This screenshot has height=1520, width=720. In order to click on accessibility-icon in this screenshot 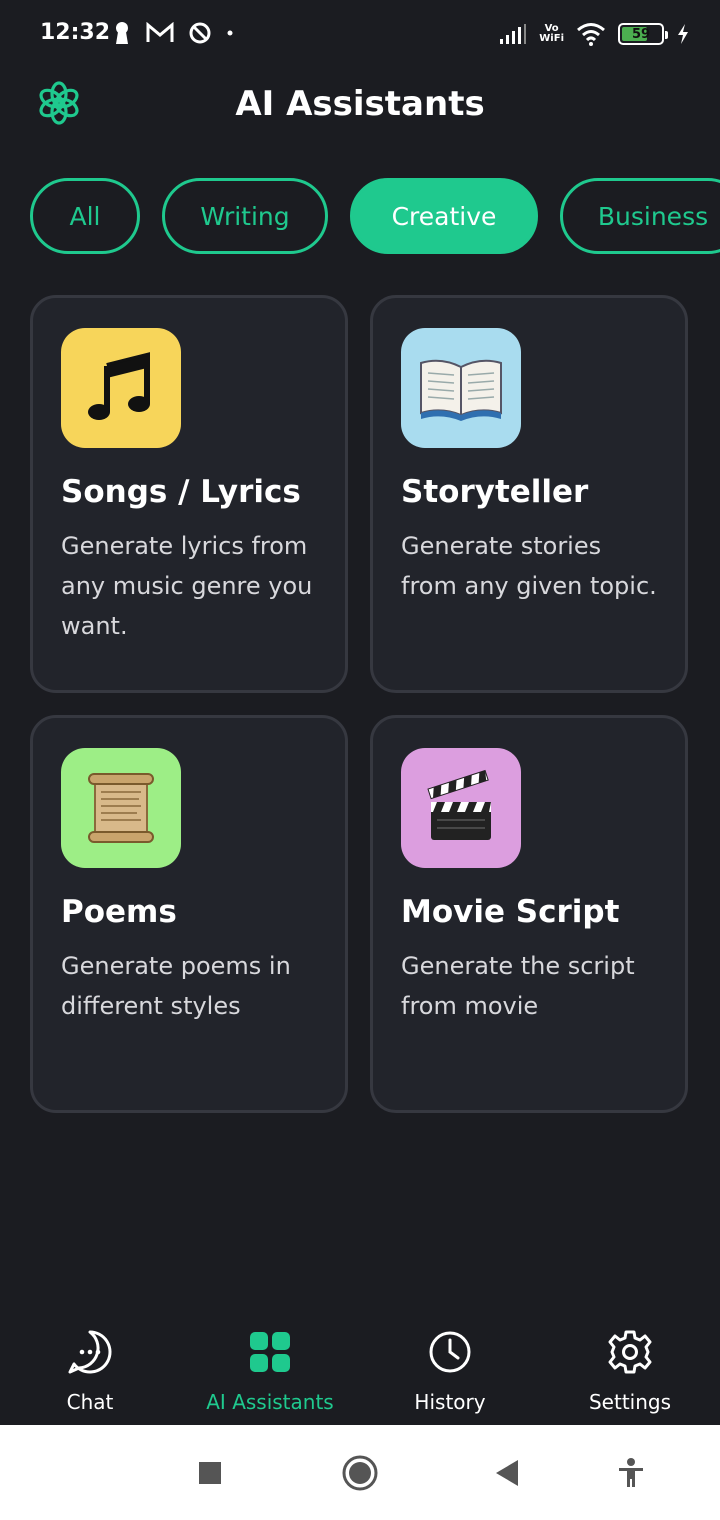, I will do `click(631, 1472)`.